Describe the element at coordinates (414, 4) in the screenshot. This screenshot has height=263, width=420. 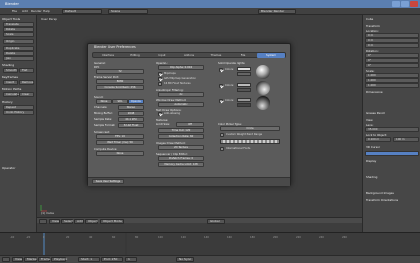
I see `close-button` at that location.